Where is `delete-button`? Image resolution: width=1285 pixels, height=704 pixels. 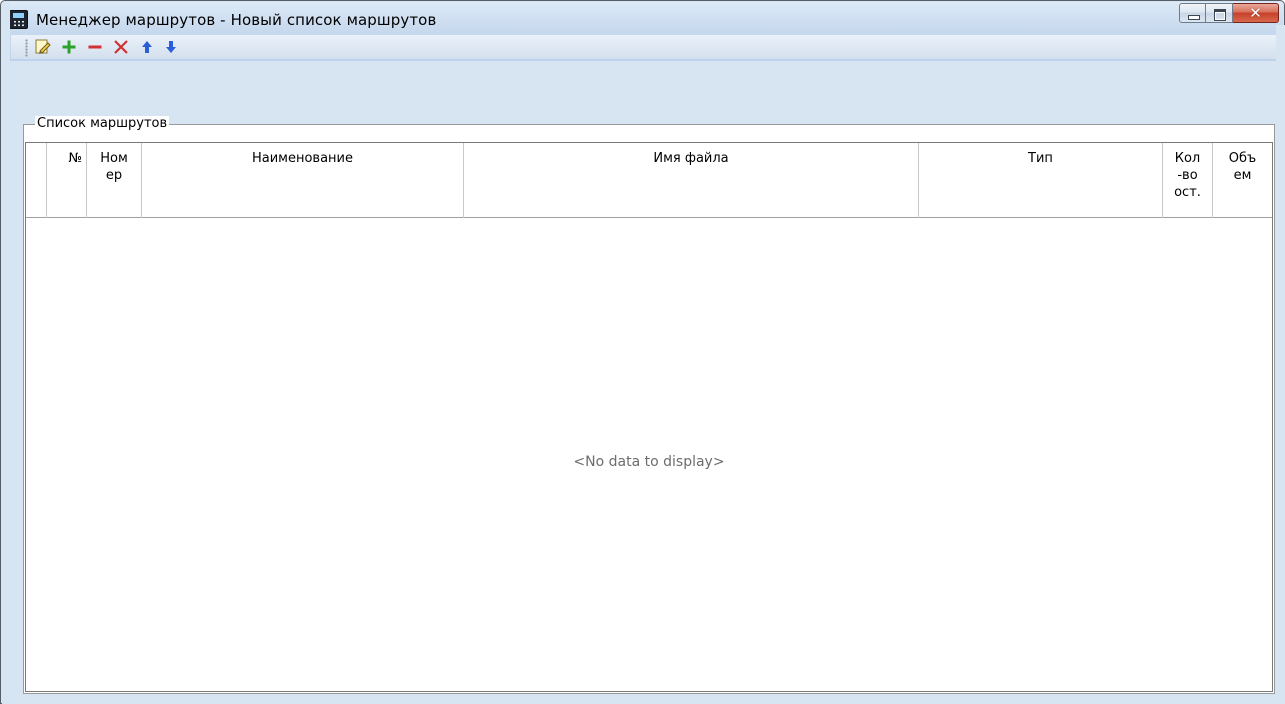 delete-button is located at coordinates (121, 47).